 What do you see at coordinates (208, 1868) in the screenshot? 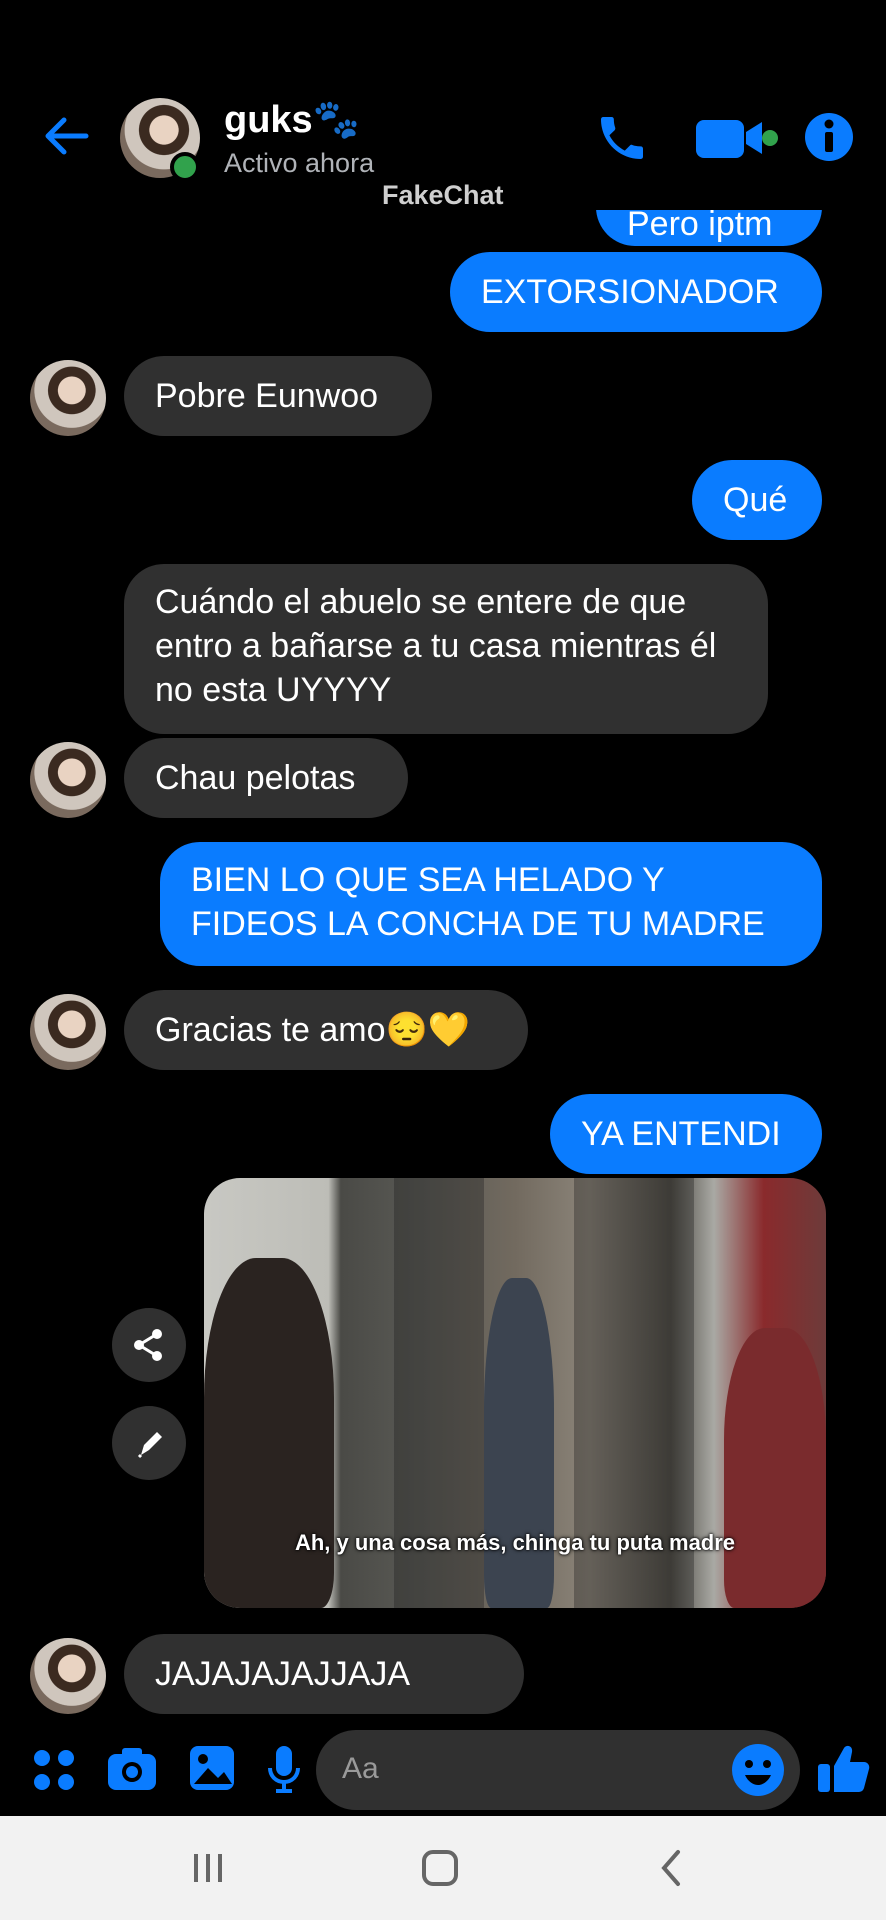
I see `recents-nav-icon` at bounding box center [208, 1868].